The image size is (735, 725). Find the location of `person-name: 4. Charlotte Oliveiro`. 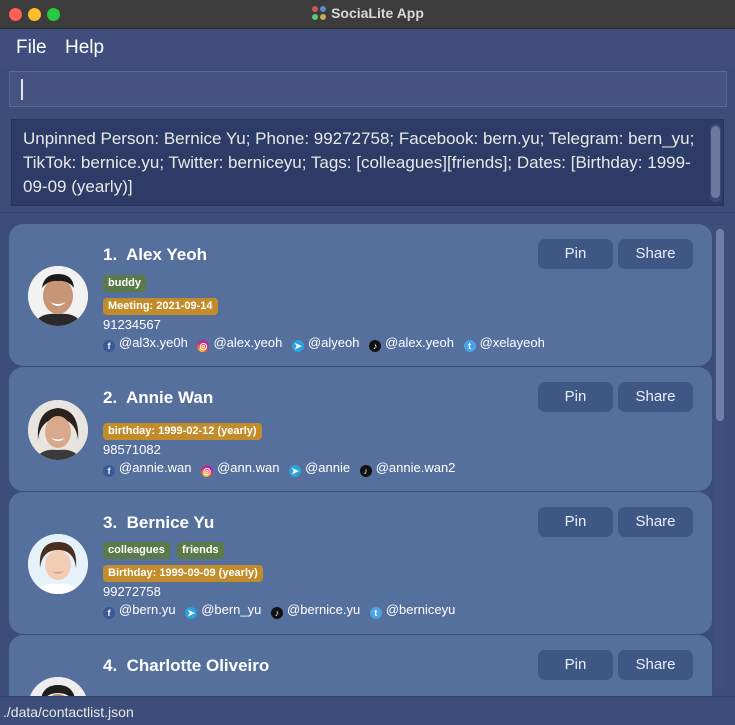

person-name: 4. Charlotte Oliveiro is located at coordinates (186, 665).